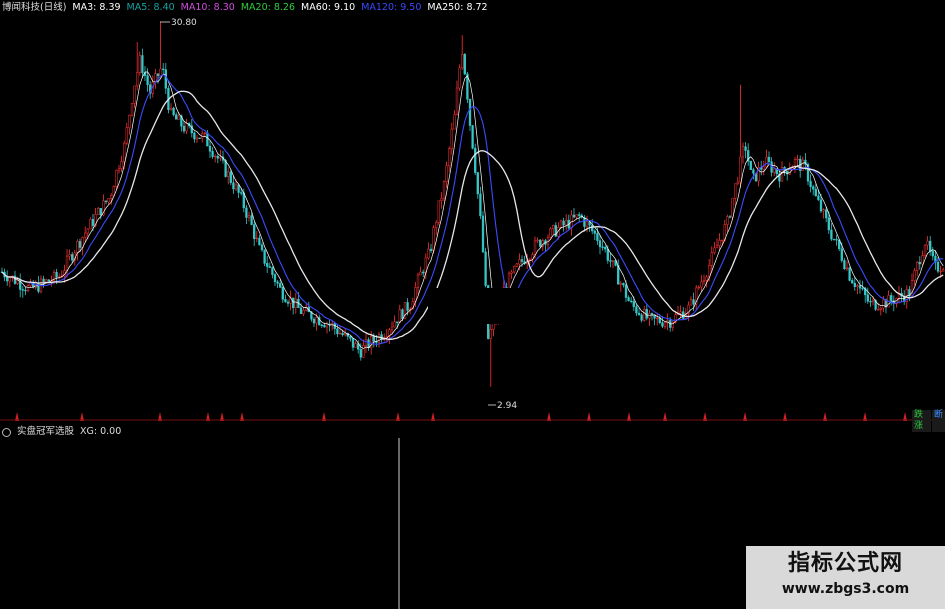  I want to click on indicator-name: 实盘冠军选股, so click(45, 431).